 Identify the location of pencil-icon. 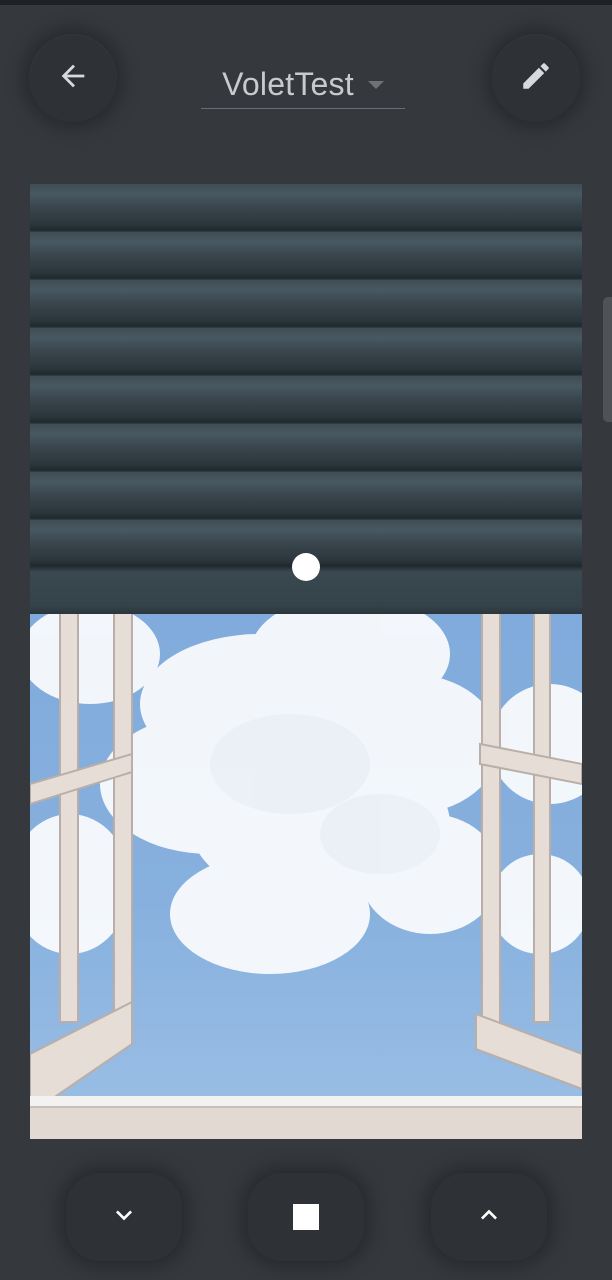
(536, 78).